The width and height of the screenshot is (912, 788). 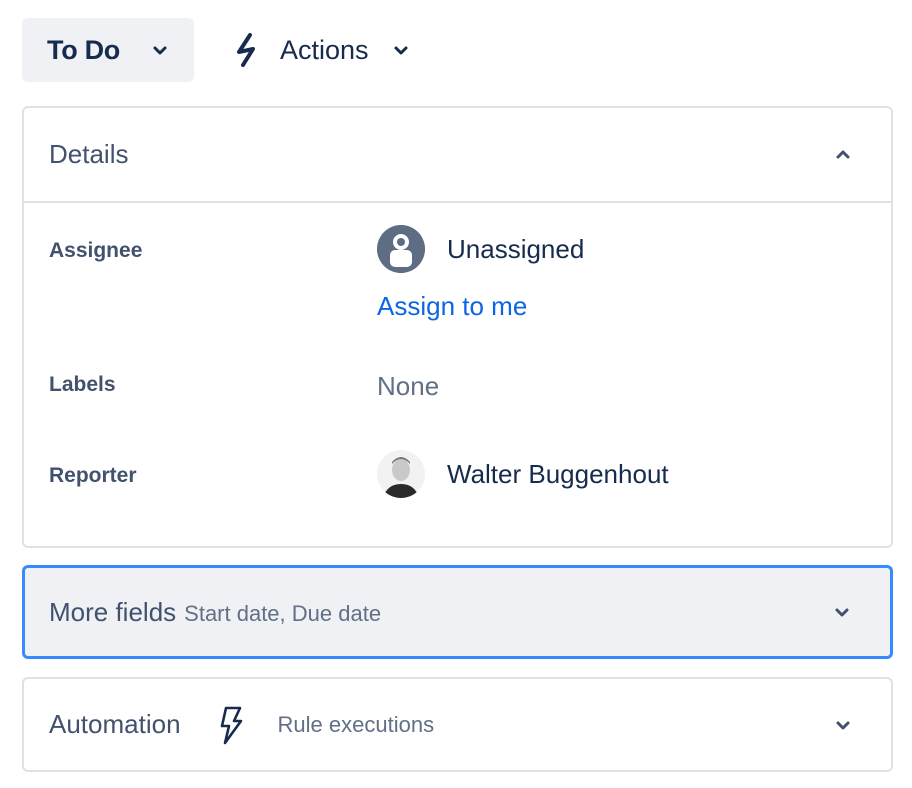 I want to click on actions-dropdown-button: Actions, so click(x=323, y=50).